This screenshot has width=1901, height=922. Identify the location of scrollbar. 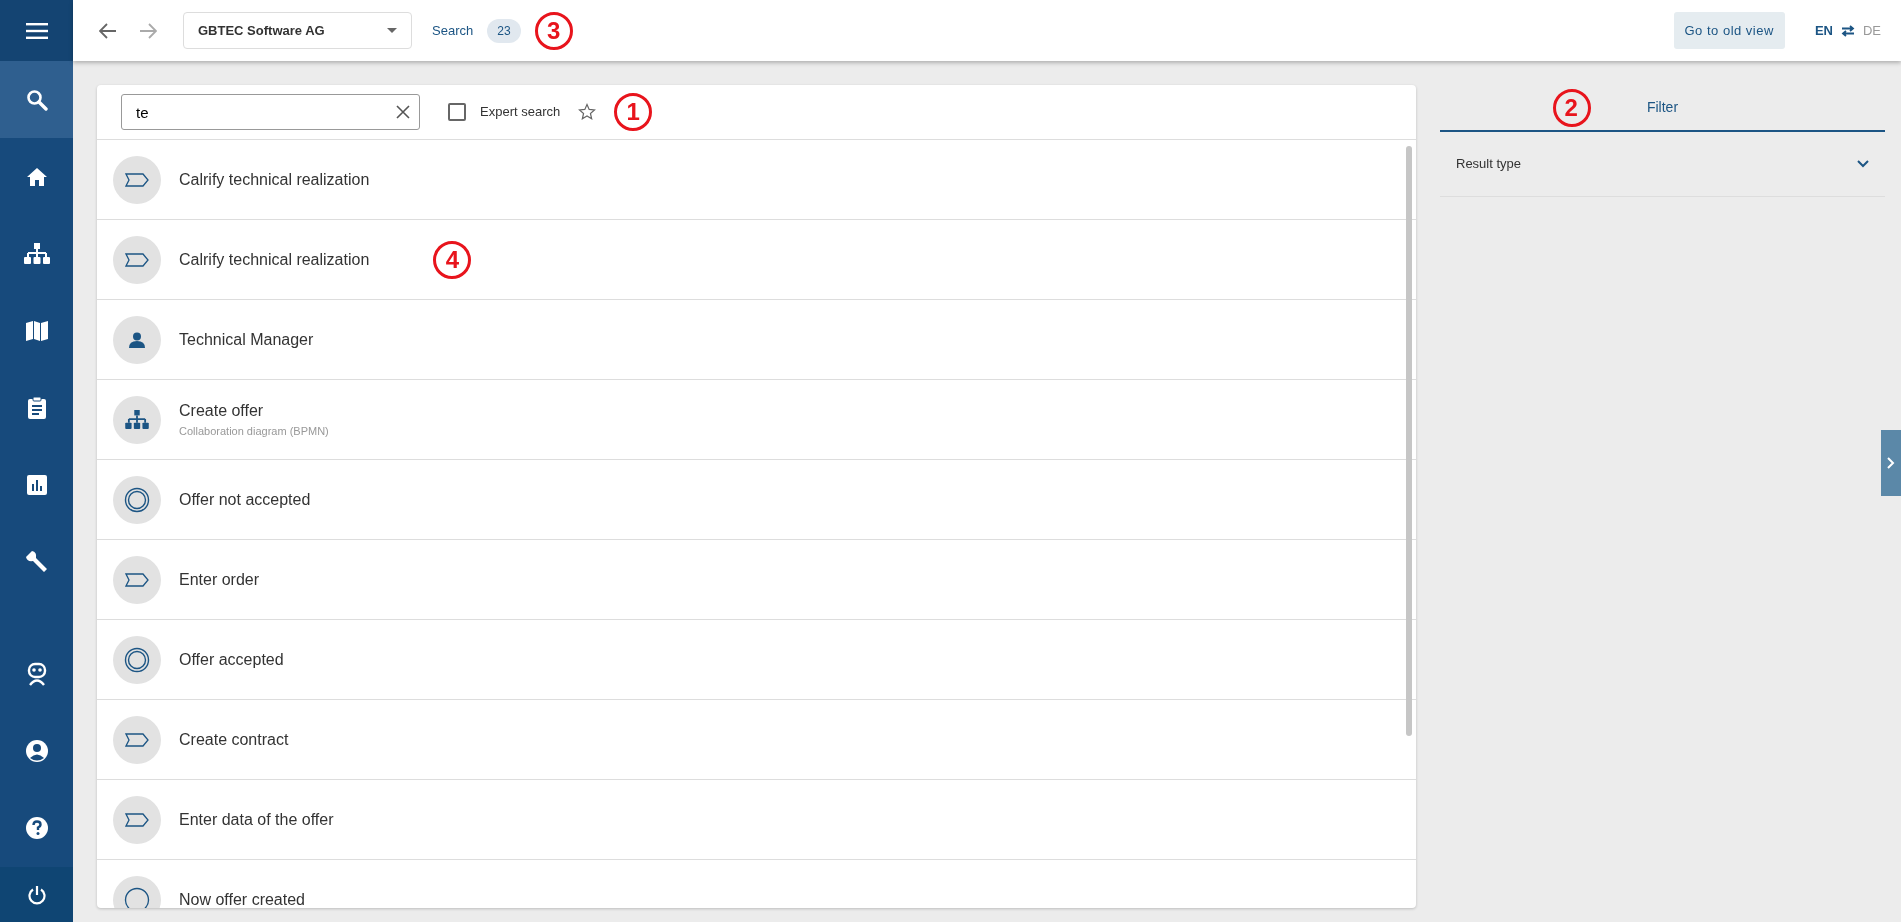
(1409, 441).